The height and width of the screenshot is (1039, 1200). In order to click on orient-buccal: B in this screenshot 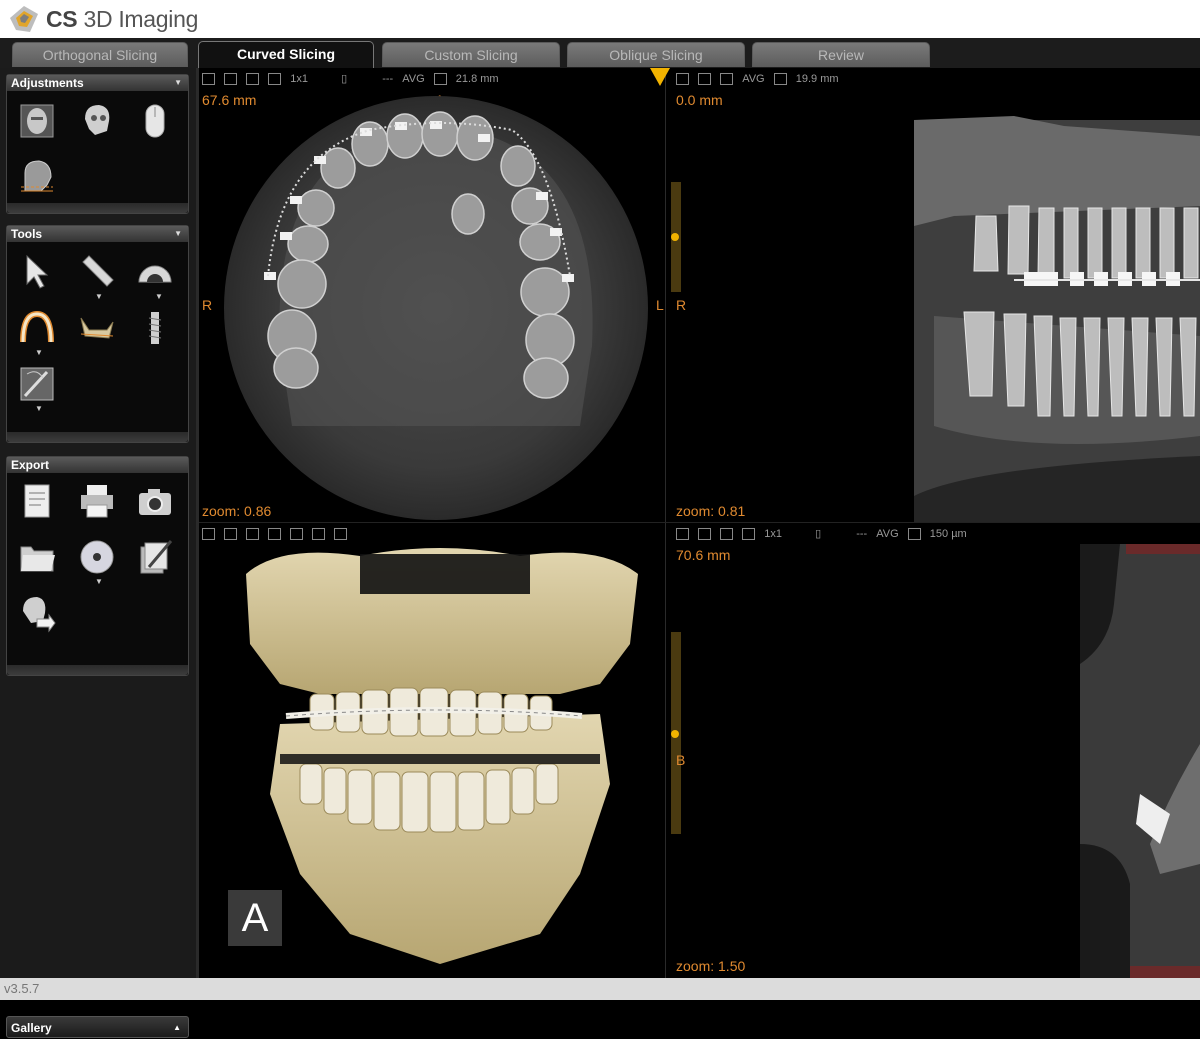, I will do `click(681, 760)`.